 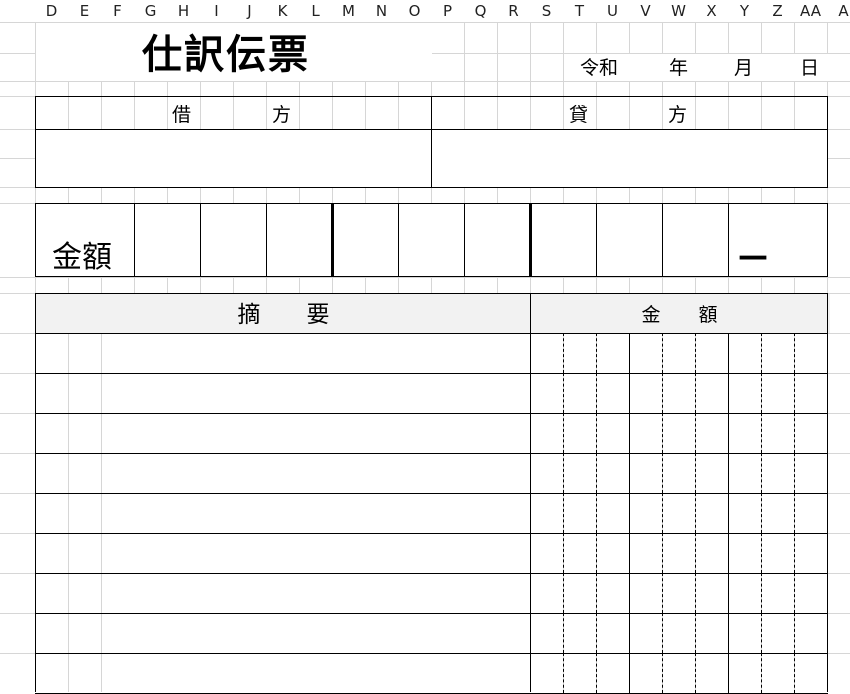 What do you see at coordinates (216, 11) in the screenshot?
I see `column-header: I` at bounding box center [216, 11].